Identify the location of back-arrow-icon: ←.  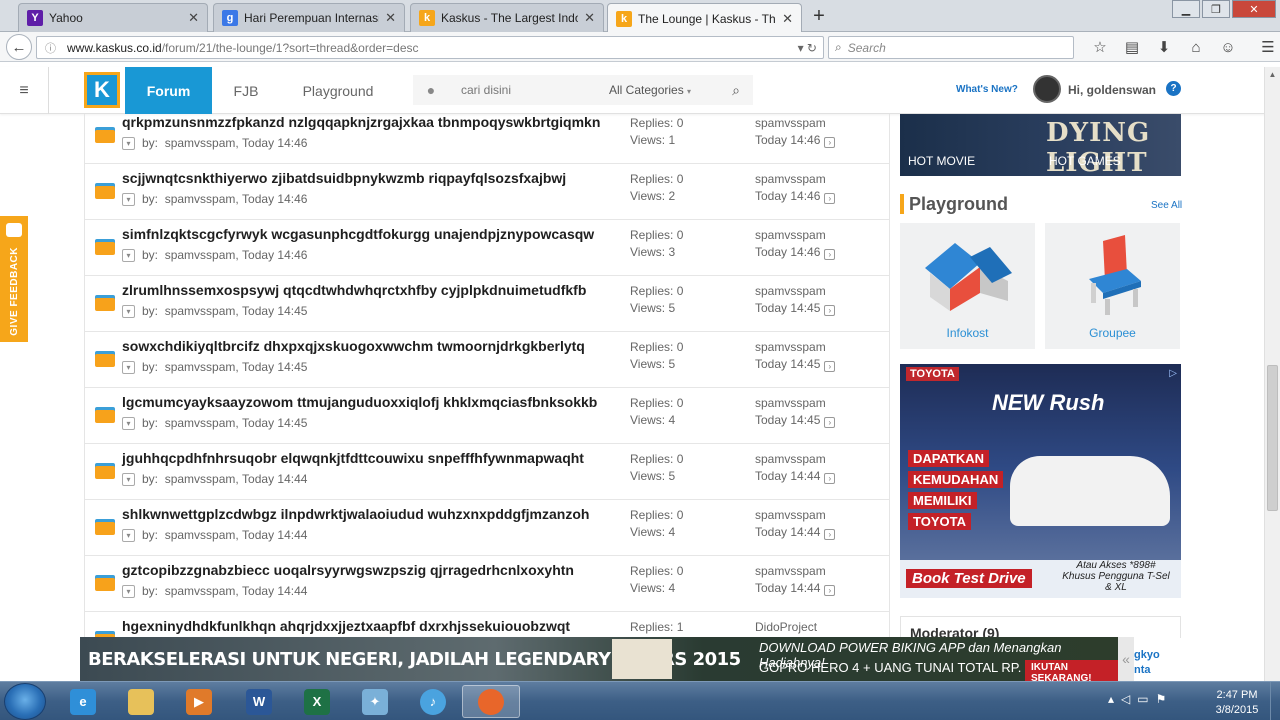
(19, 47).